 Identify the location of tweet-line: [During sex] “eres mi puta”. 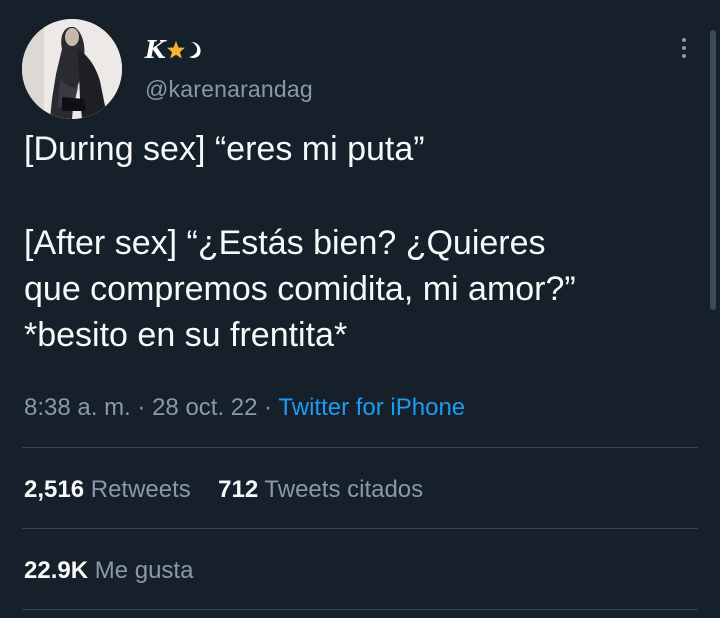
(224, 149).